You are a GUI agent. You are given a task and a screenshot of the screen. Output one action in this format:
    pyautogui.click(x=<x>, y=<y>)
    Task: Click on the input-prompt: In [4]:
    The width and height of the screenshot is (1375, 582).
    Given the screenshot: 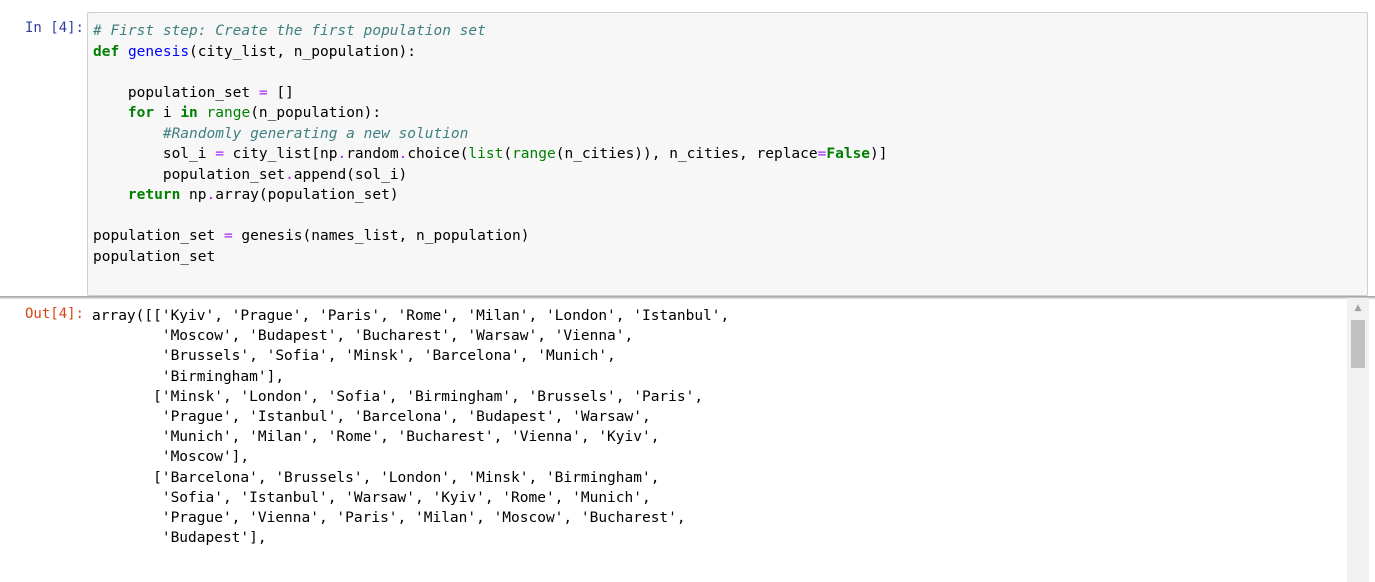 What is the action you would take?
    pyautogui.click(x=54, y=28)
    